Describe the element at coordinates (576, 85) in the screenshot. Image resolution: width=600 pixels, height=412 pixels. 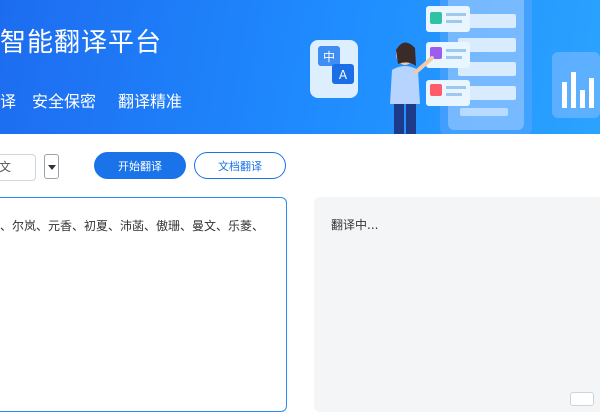
I see `chart-graphic` at that location.